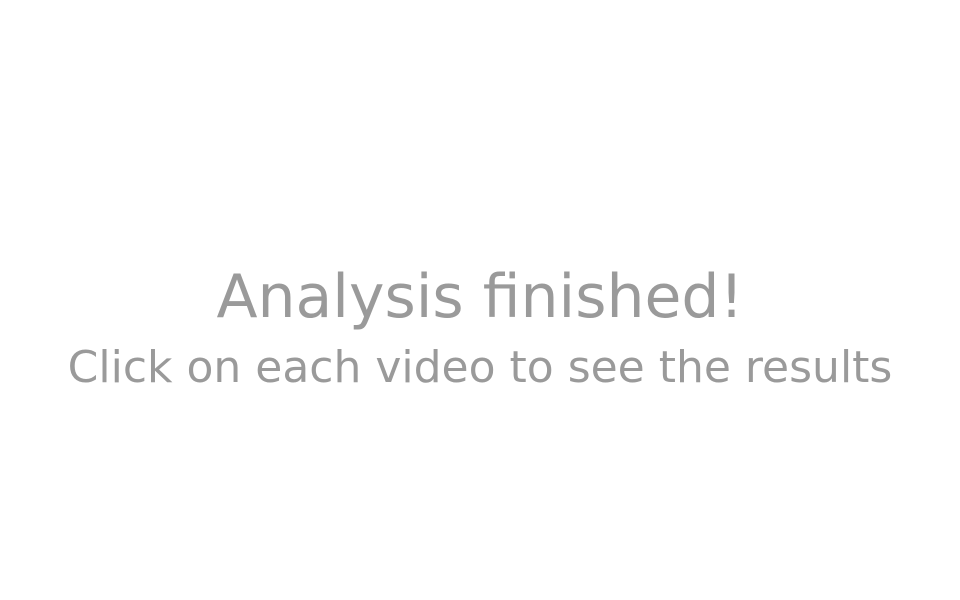 Image resolution: width=960 pixels, height=600 pixels. I want to click on completion-instruction: Click on each video to see the results, so click(480, 367).